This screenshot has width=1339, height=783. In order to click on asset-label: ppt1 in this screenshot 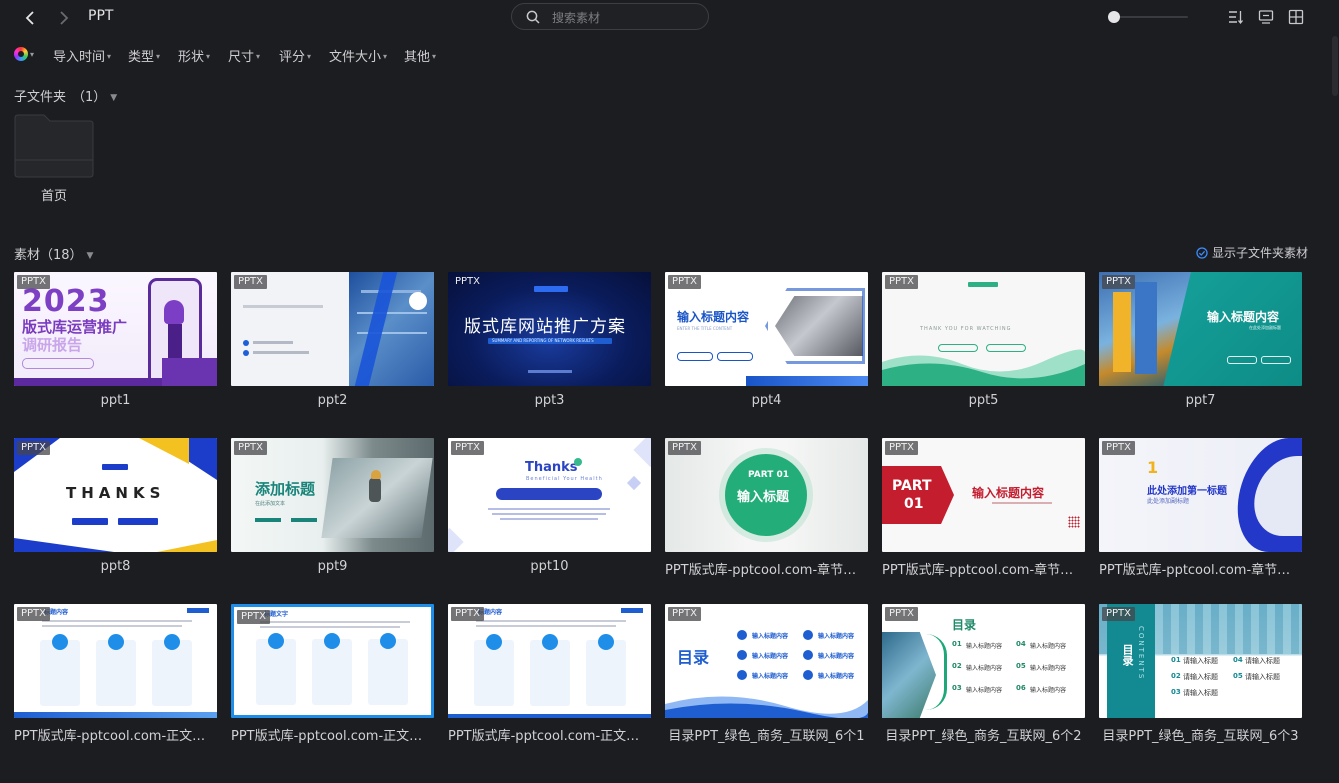, I will do `click(115, 400)`.